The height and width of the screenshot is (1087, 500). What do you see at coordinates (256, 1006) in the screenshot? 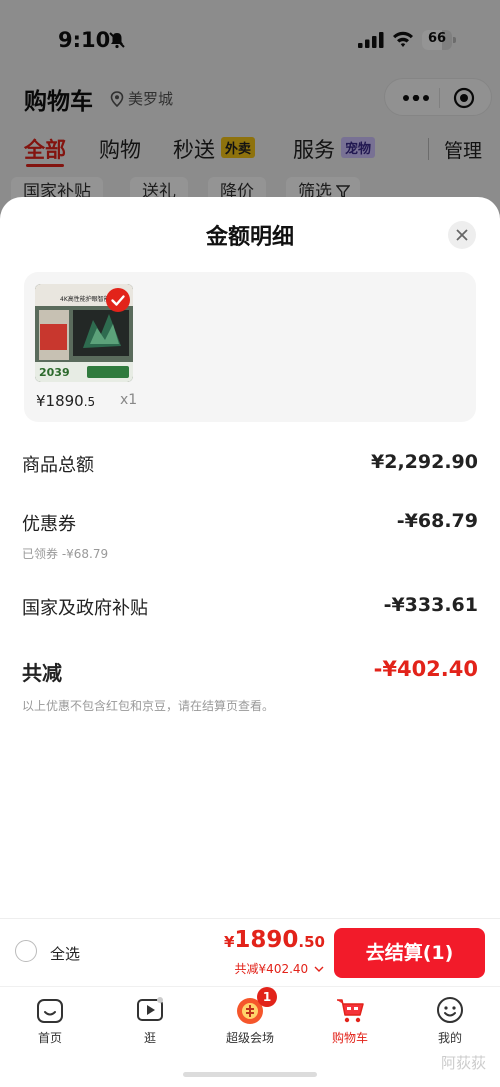
I see `super-venue-icon: 1` at bounding box center [256, 1006].